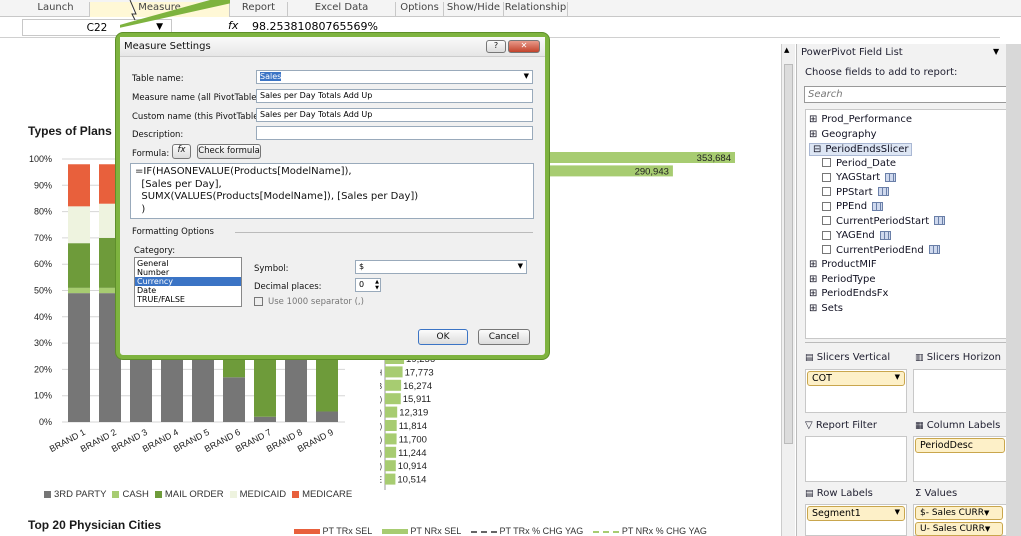 This screenshot has width=1021, height=536. Describe the element at coordinates (884, 221) in the screenshot. I see `tree-item: CurrentPeriodStart` at that location.